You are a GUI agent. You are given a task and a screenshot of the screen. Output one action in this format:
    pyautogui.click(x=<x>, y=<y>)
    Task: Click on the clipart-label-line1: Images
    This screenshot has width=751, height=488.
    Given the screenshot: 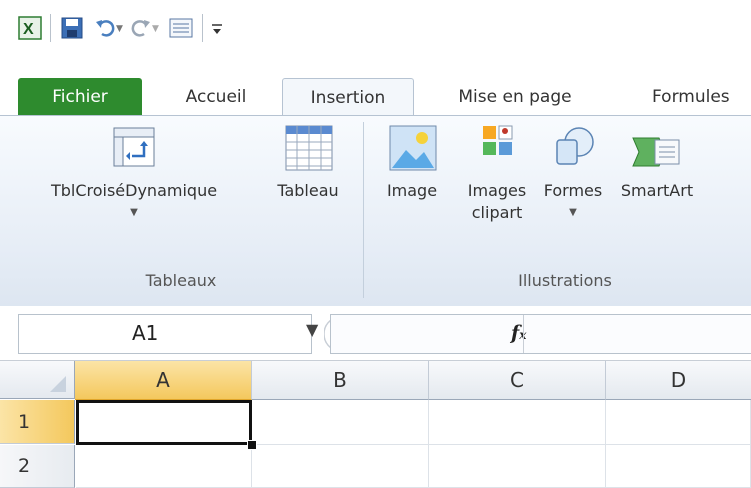 What is the action you would take?
    pyautogui.click(x=497, y=190)
    